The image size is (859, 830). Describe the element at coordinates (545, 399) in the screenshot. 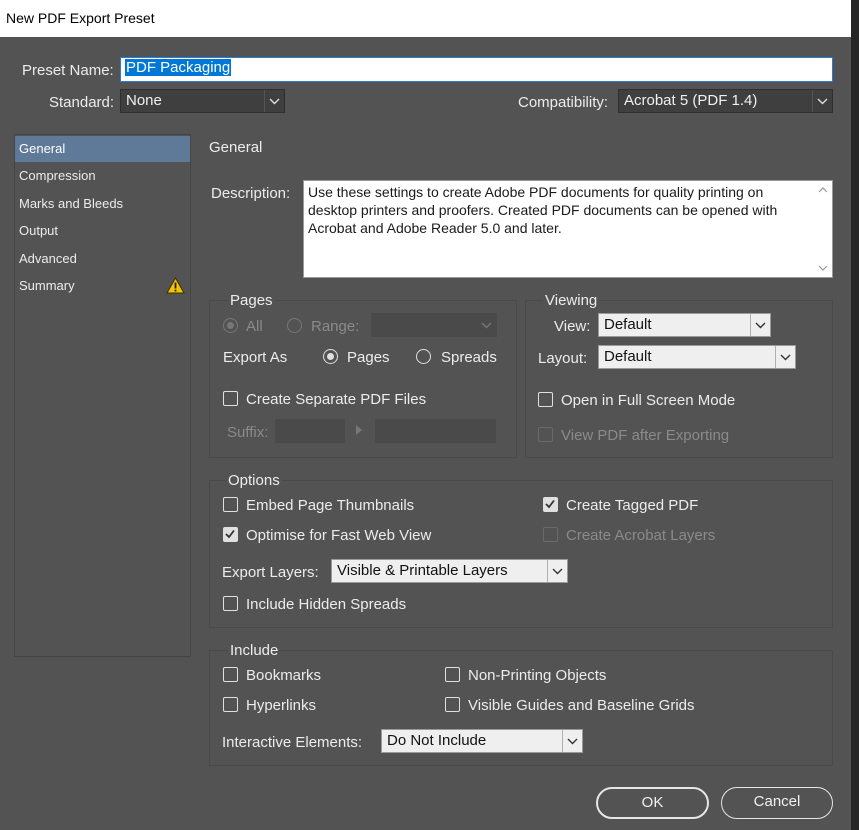

I see `full-screen-checkbox` at that location.